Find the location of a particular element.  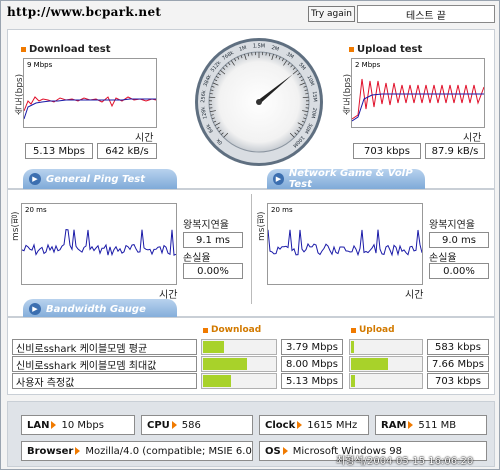

bw-download-value: 3.79 Mbps is located at coordinates (312, 347).